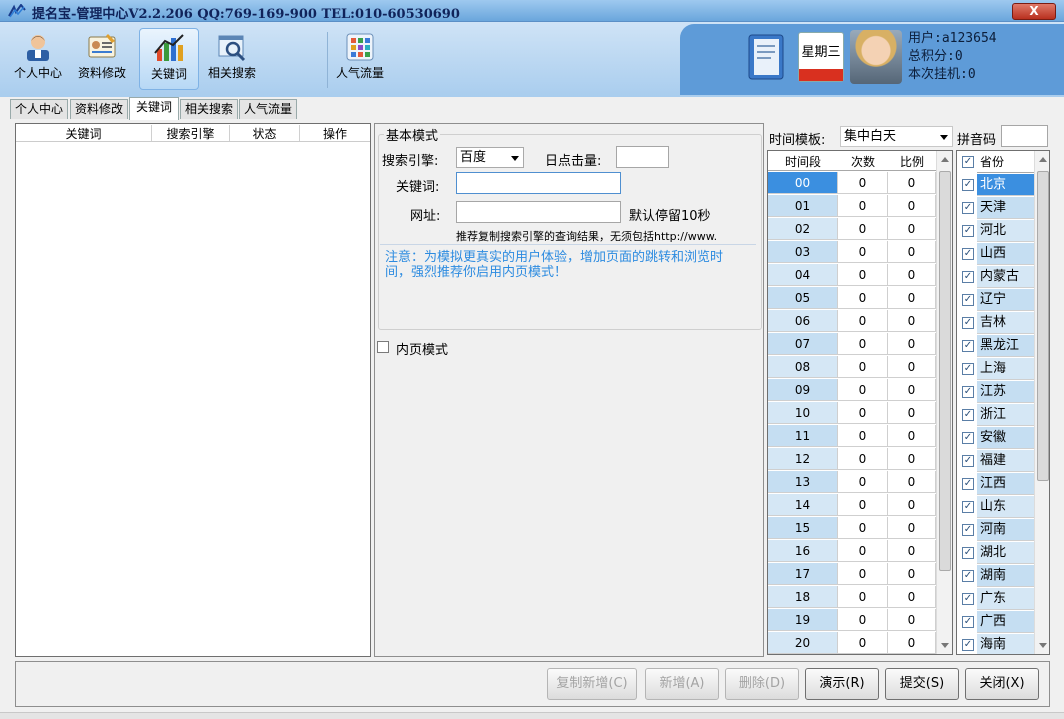  Describe the element at coordinates (995, 461) in the screenshot. I see `list-item: ✓ 福建` at that location.